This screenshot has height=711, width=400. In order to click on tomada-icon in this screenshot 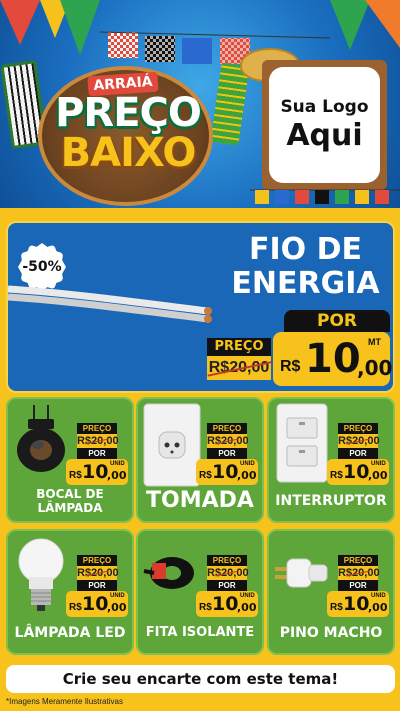, I will do `click(172, 445)`.